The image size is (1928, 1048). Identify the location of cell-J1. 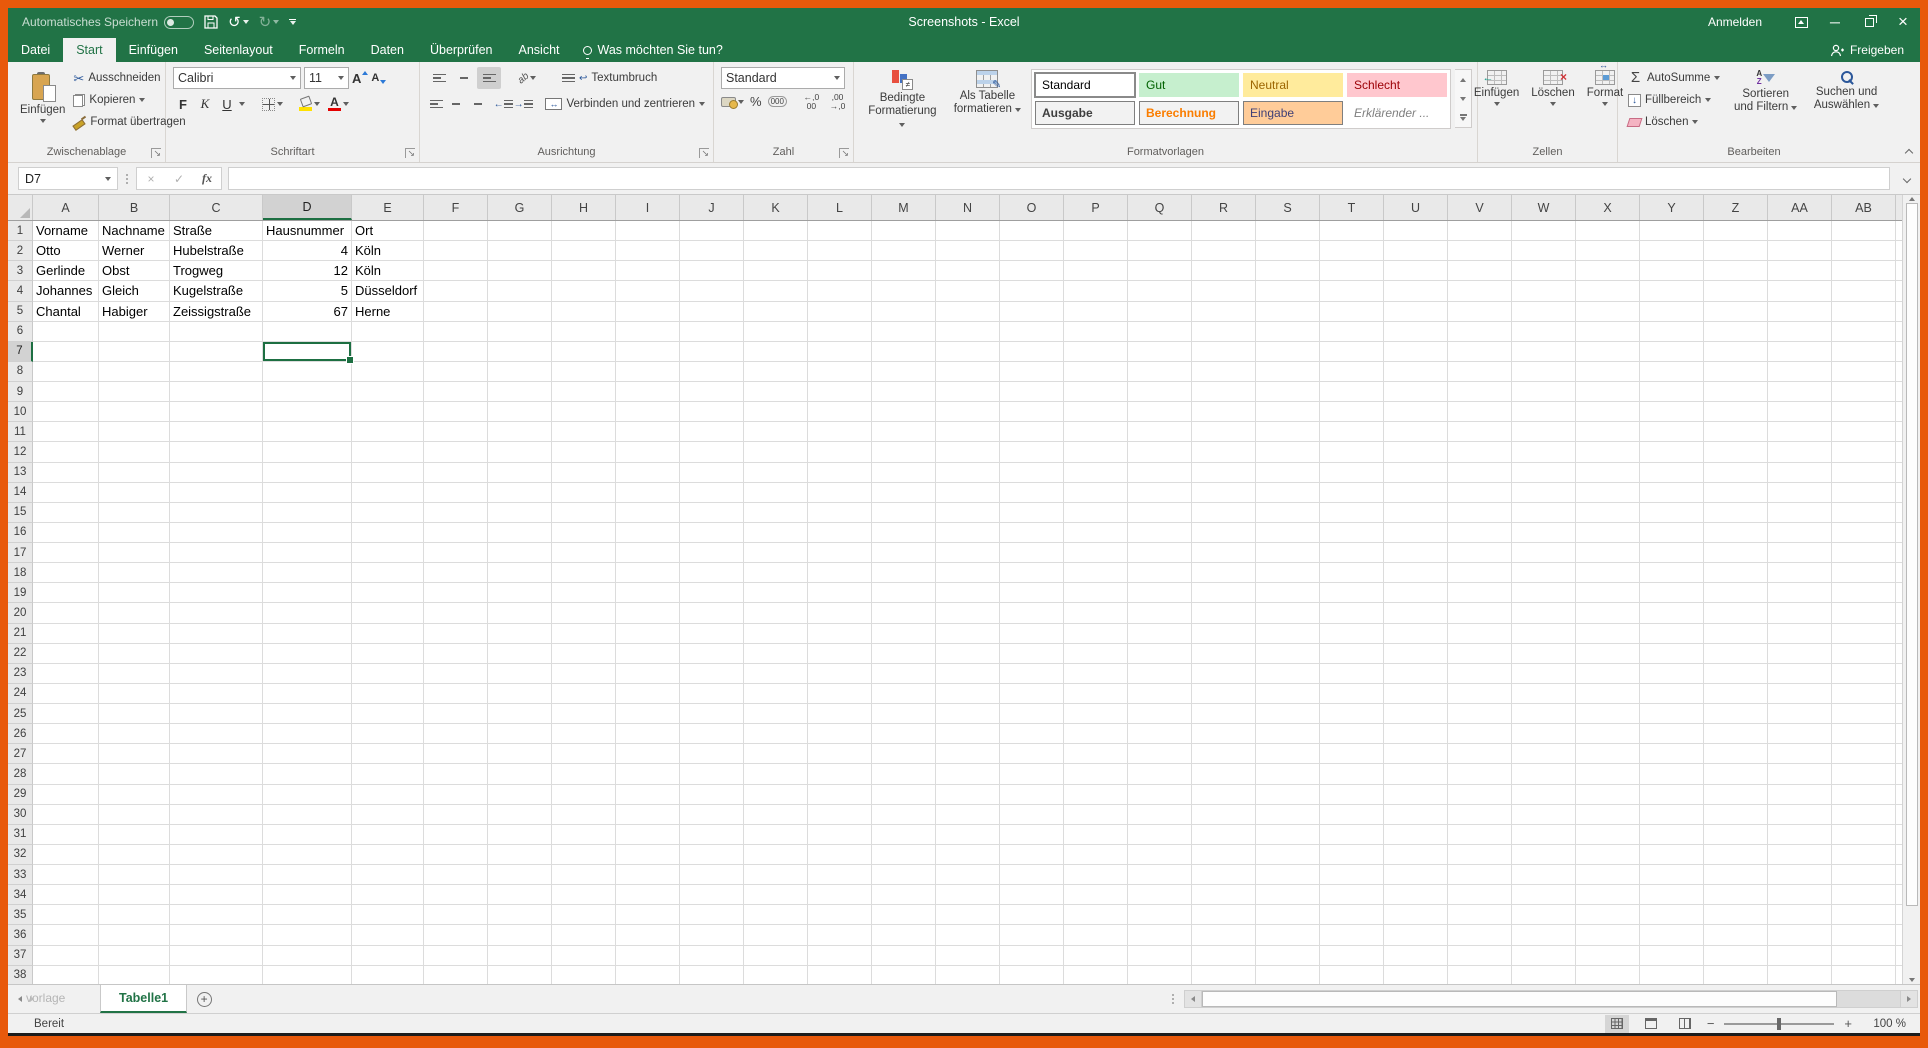
(712, 231).